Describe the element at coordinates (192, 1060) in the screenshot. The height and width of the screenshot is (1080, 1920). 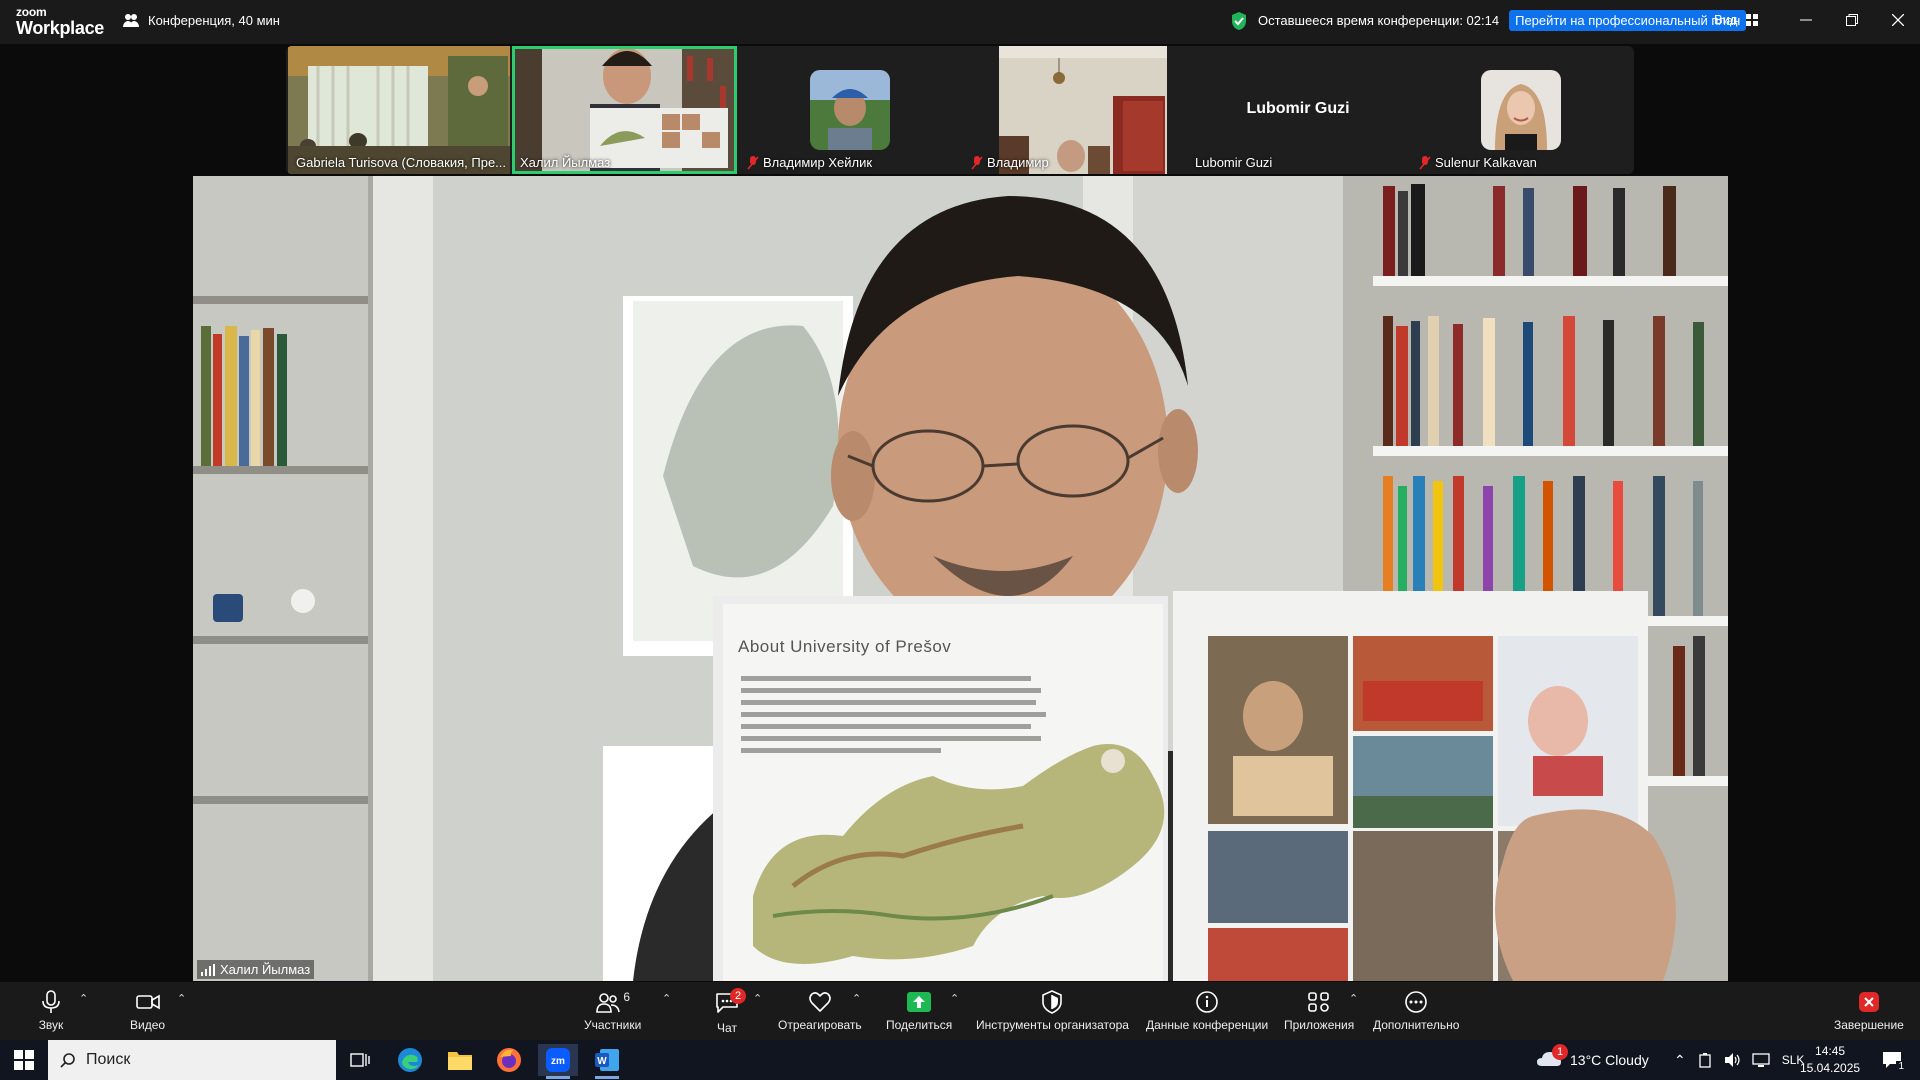
I see `taskbar-search-box: Поиск` at that location.